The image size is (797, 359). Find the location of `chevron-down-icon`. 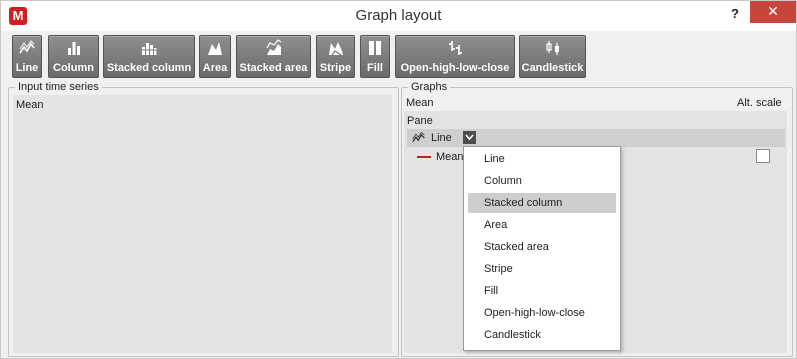

chevron-down-icon is located at coordinates (469, 137).